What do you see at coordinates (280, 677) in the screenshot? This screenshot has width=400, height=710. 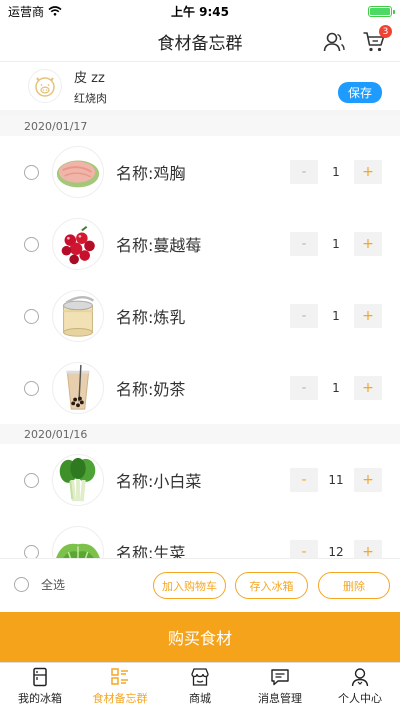 I see `message-icon` at bounding box center [280, 677].